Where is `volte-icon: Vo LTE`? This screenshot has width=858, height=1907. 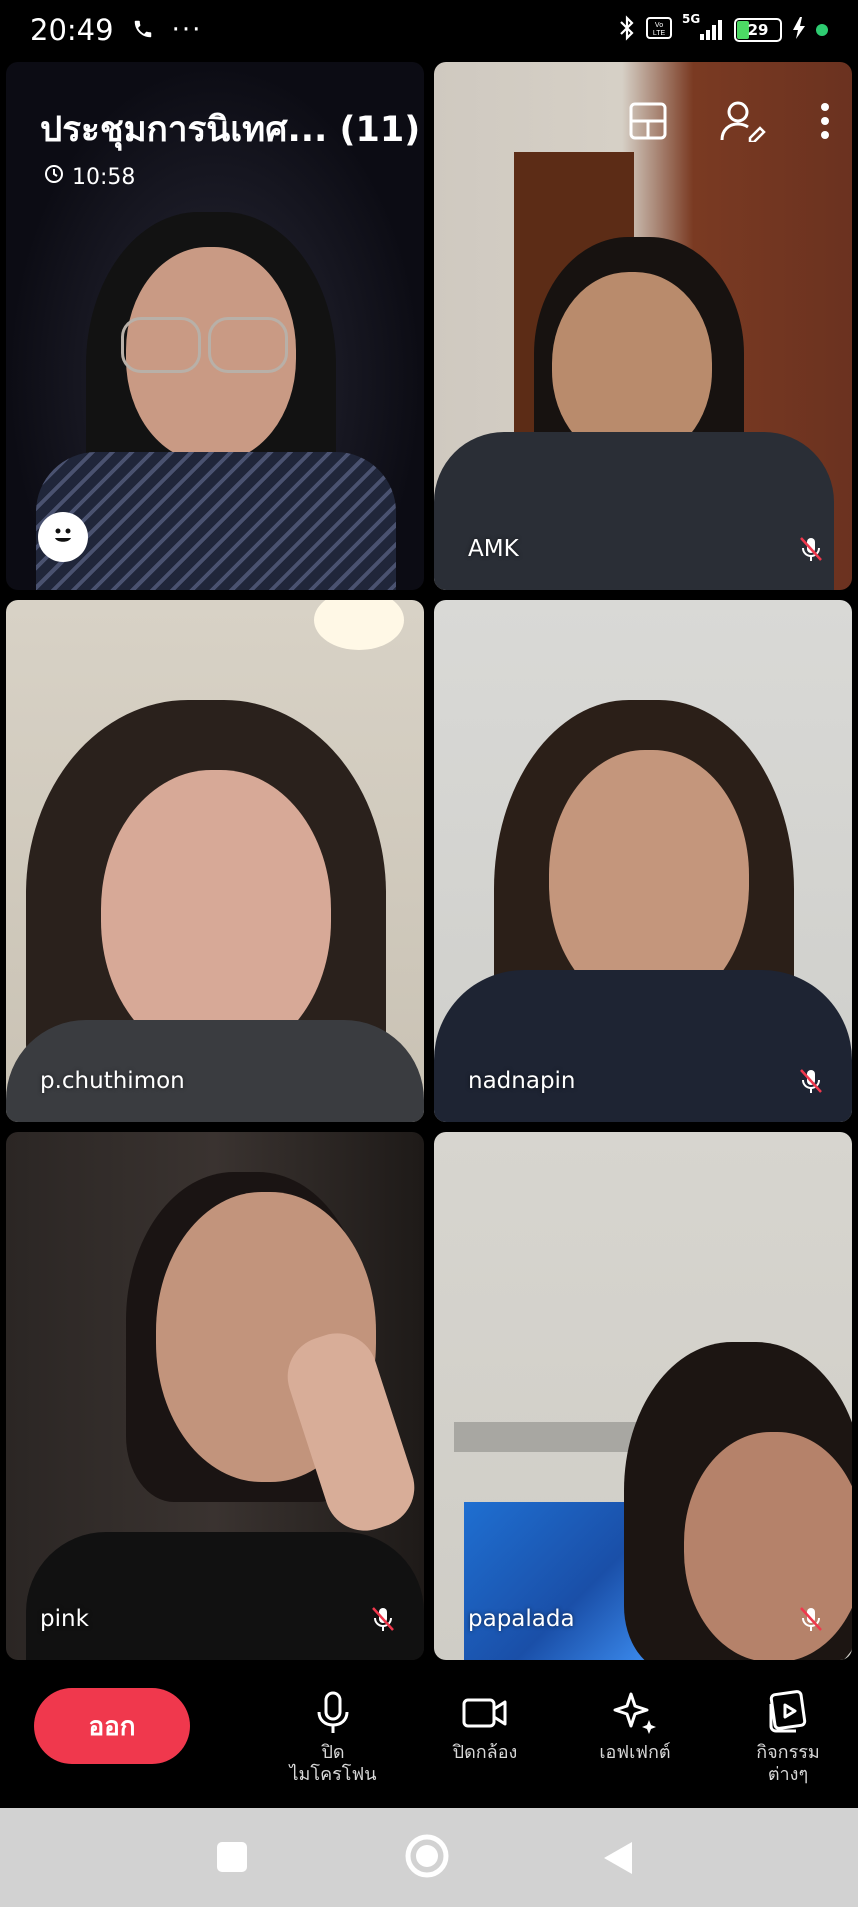 volte-icon: Vo LTE is located at coordinates (659, 30).